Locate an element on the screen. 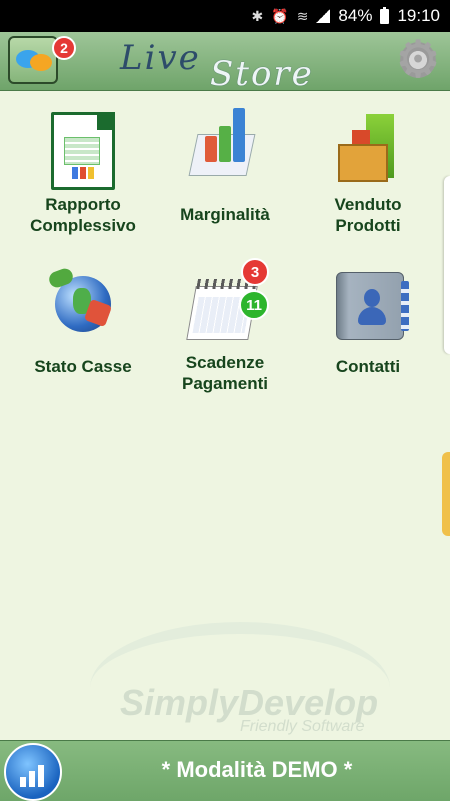 This screenshot has width=450, height=801. app-bar: 2 Live Store is located at coordinates (225, 62).